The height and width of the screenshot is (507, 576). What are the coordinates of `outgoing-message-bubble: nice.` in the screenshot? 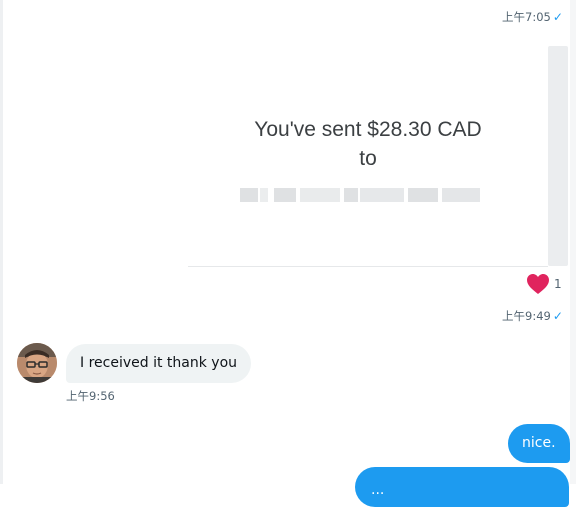 It's located at (539, 443).